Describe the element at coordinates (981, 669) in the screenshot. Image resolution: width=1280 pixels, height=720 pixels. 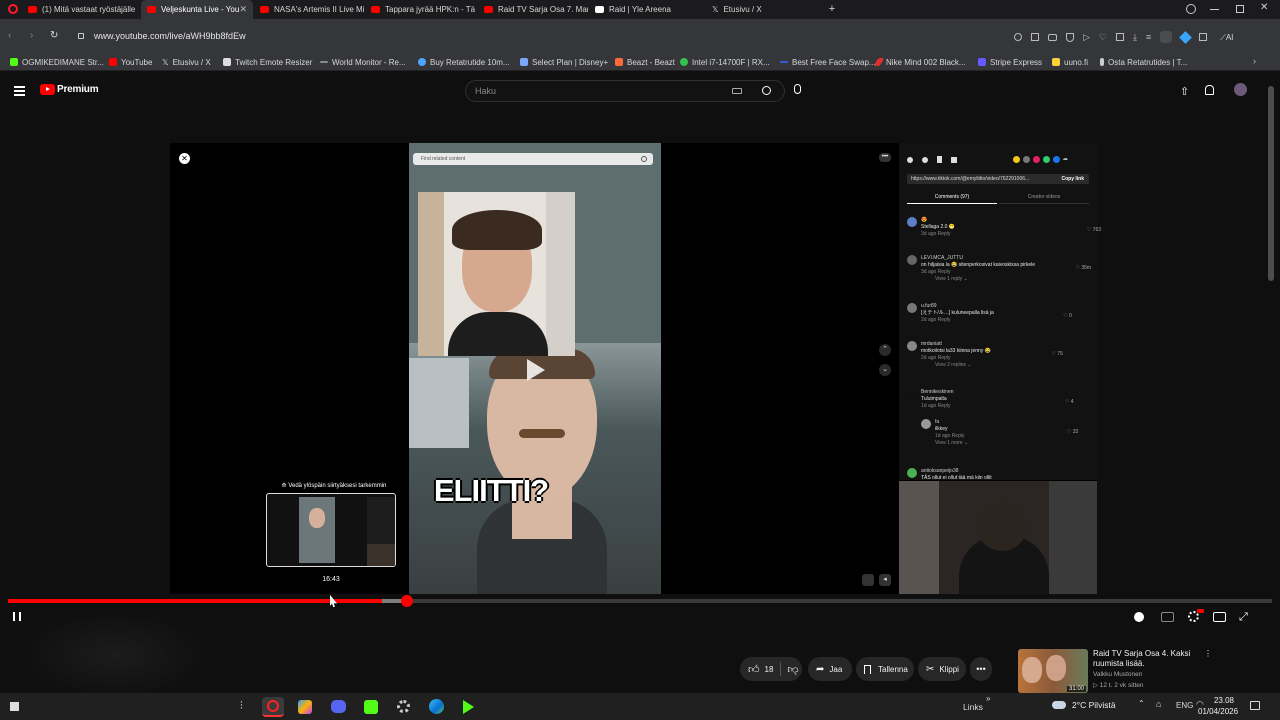
I see `more-actions-button: •••` at that location.